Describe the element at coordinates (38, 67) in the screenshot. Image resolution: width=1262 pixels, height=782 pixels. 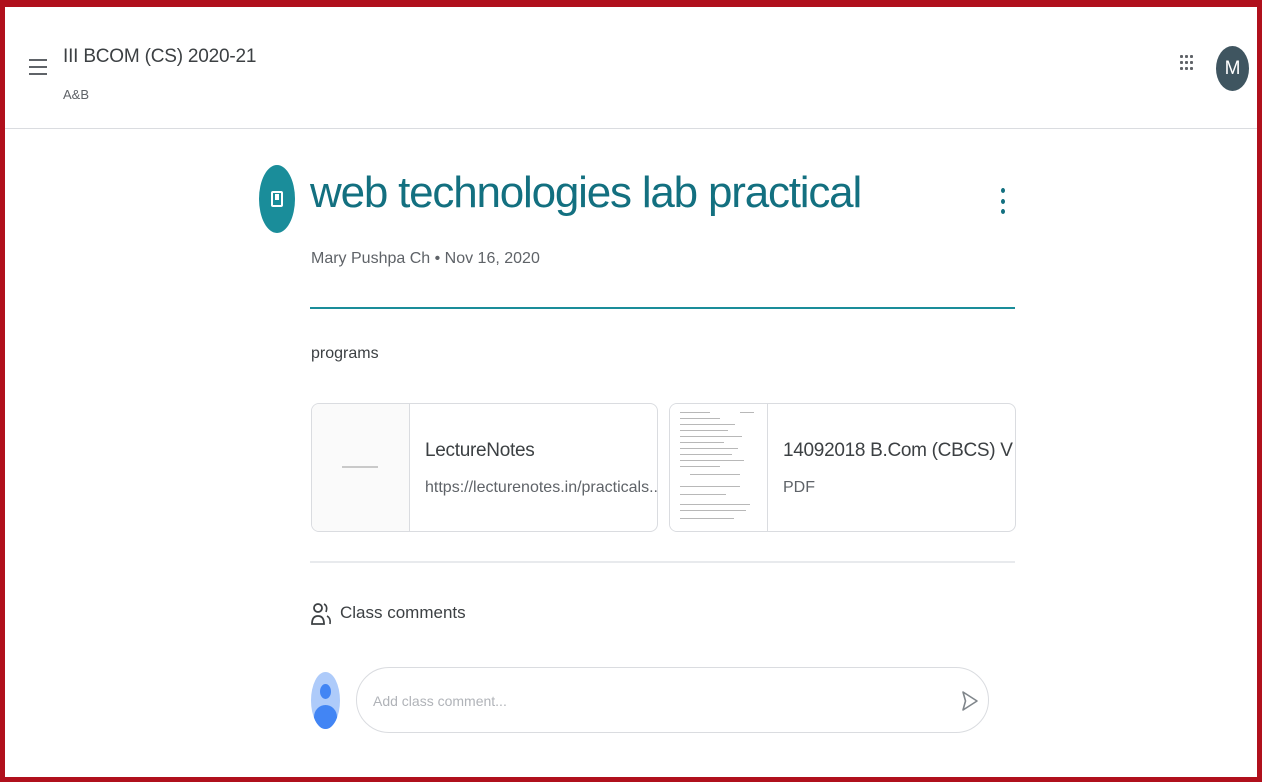
I see `menu-icon` at that location.